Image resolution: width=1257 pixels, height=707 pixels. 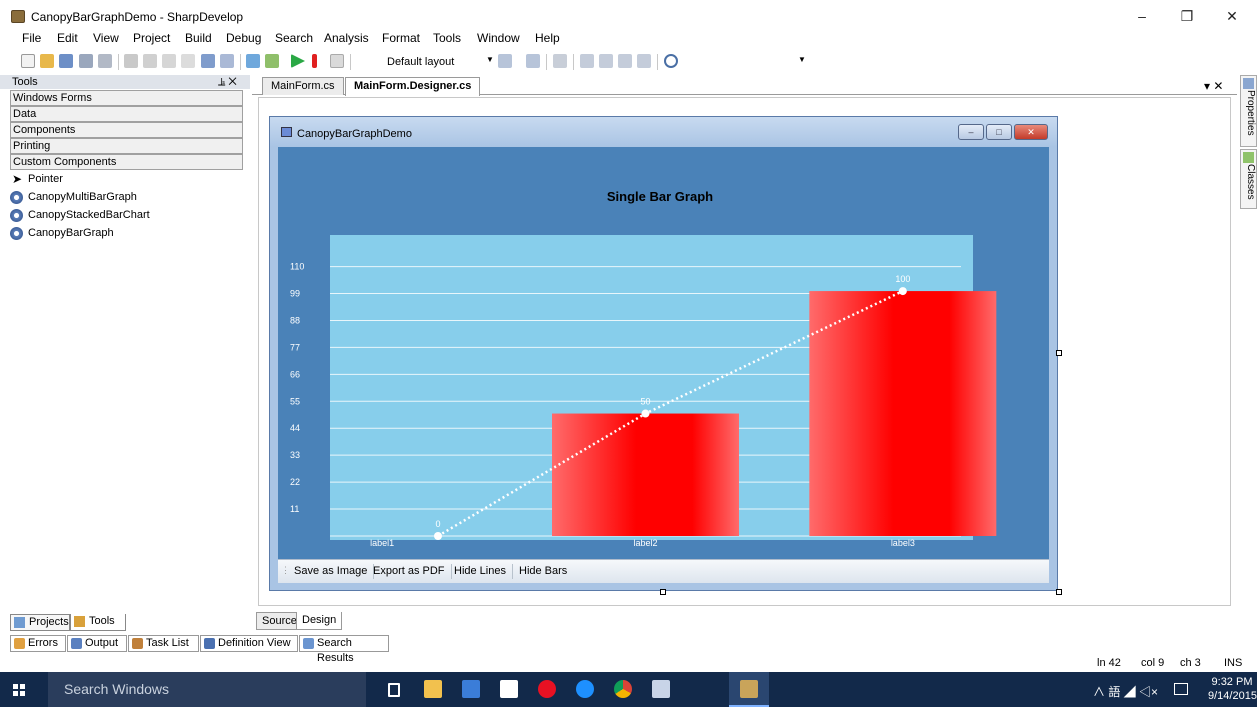 What do you see at coordinates (671, 61) in the screenshot?
I see `find-icon` at bounding box center [671, 61].